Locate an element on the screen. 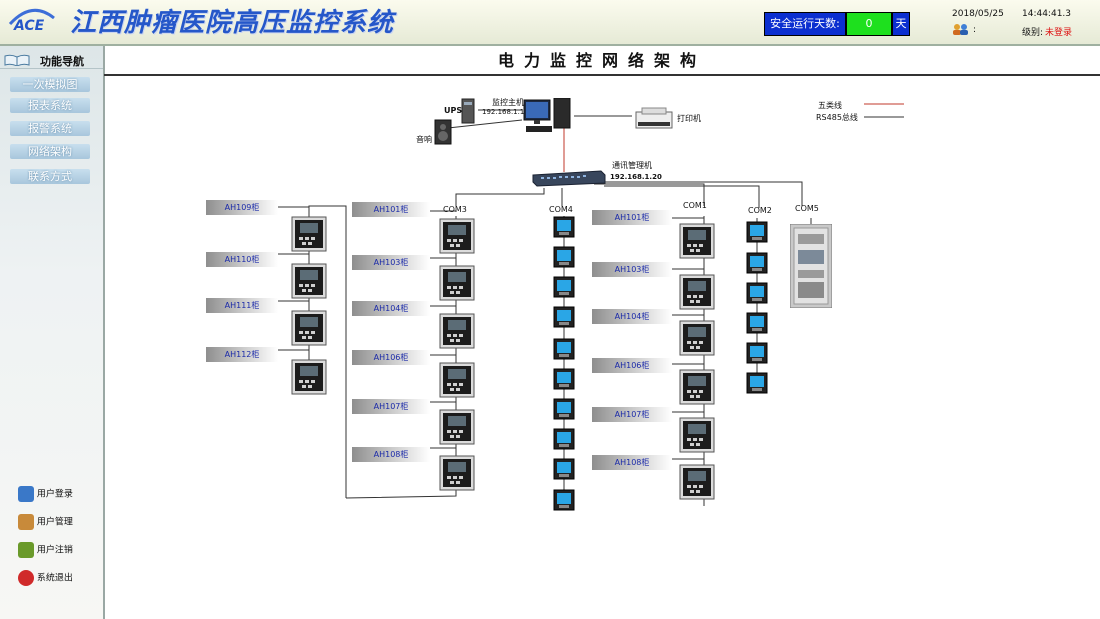 The image size is (1100, 619). date-text: 2018/05/25 is located at coordinates (978, 14).